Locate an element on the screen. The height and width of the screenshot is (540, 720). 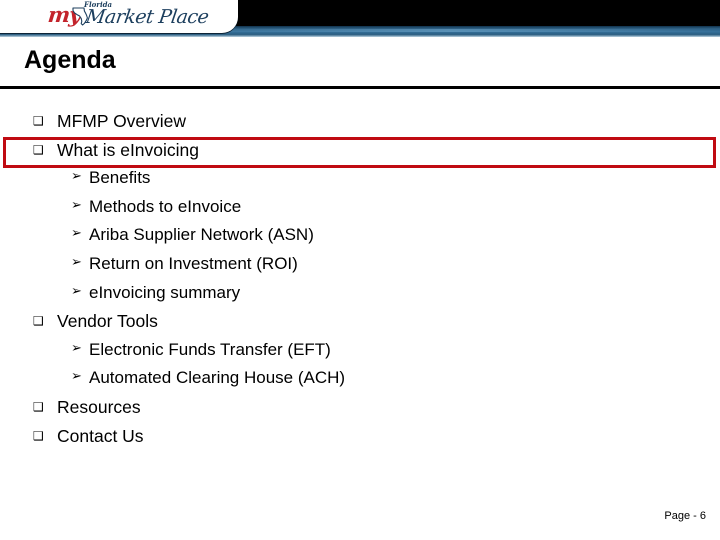
agenda-item: ❑ MFMP Overview is located at coordinates (360, 122).